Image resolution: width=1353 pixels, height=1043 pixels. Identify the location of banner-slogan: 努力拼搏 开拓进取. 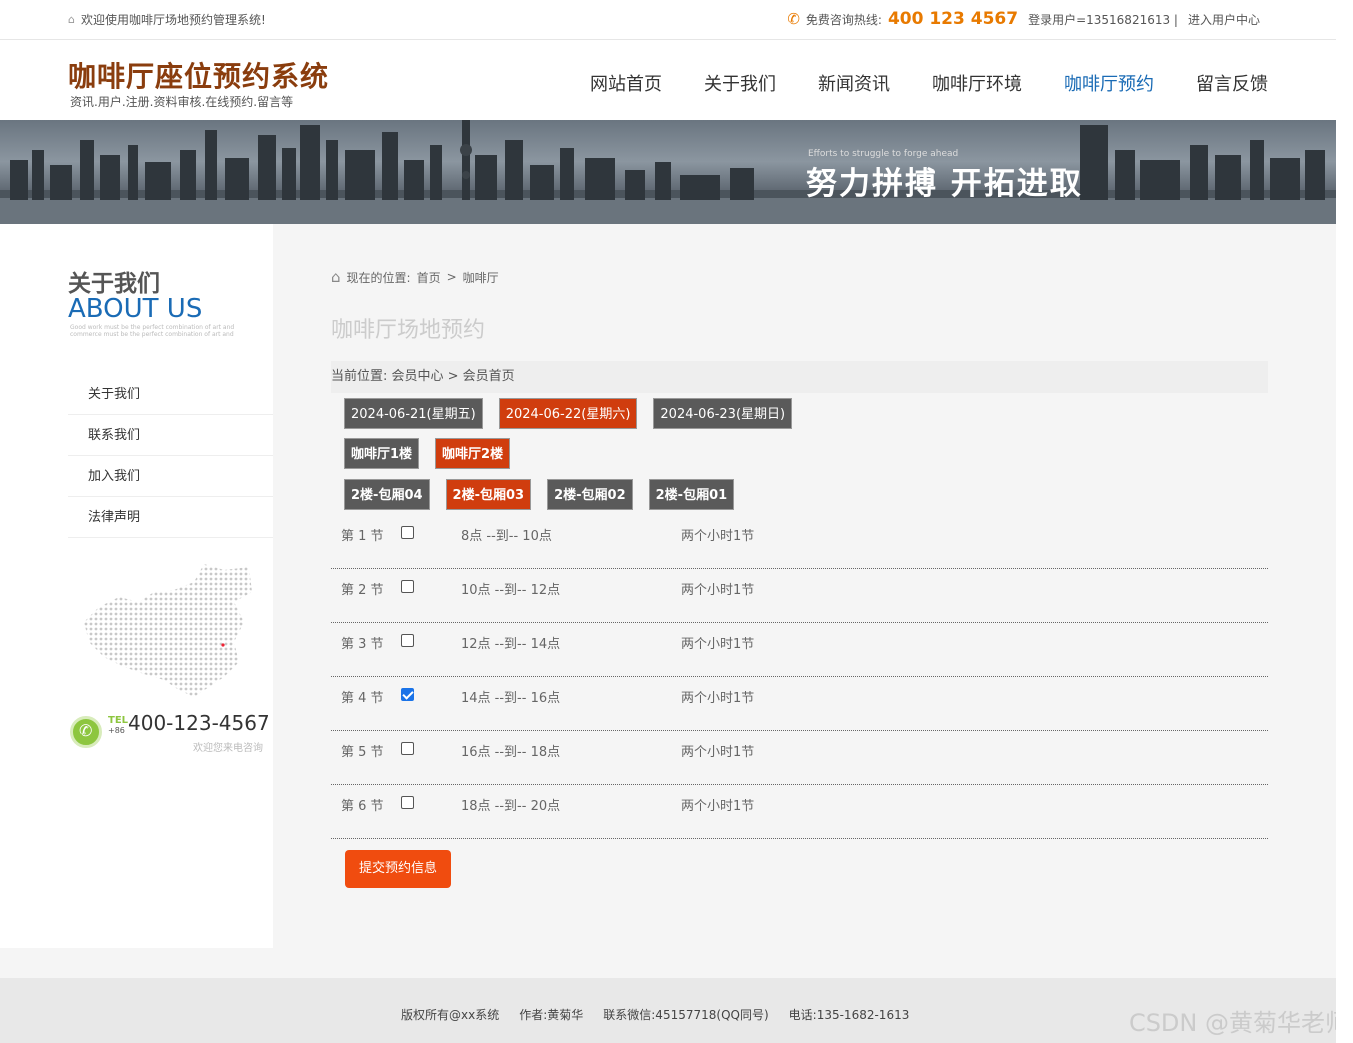
(944, 184).